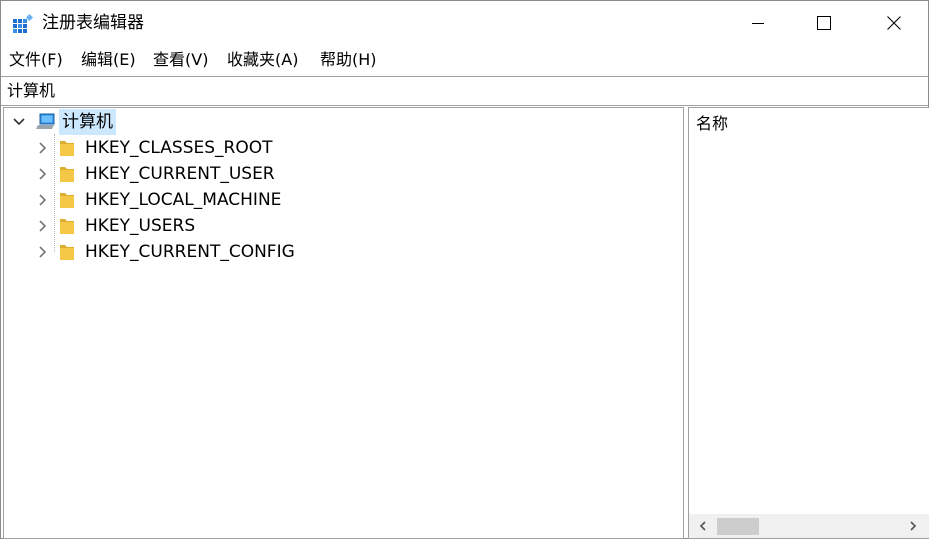  Describe the element at coordinates (343, 174) in the screenshot. I see `tree-item-hkey-current-user: HKEY_CURRENT_USER` at that location.